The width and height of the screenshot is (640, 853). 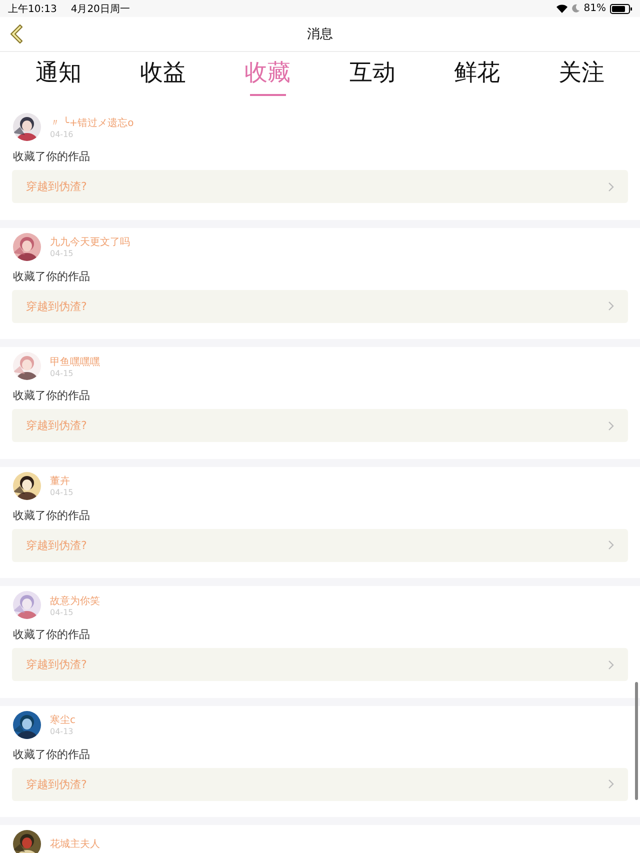 What do you see at coordinates (595, 8) in the screenshot?
I see `battery-percent: 81%` at bounding box center [595, 8].